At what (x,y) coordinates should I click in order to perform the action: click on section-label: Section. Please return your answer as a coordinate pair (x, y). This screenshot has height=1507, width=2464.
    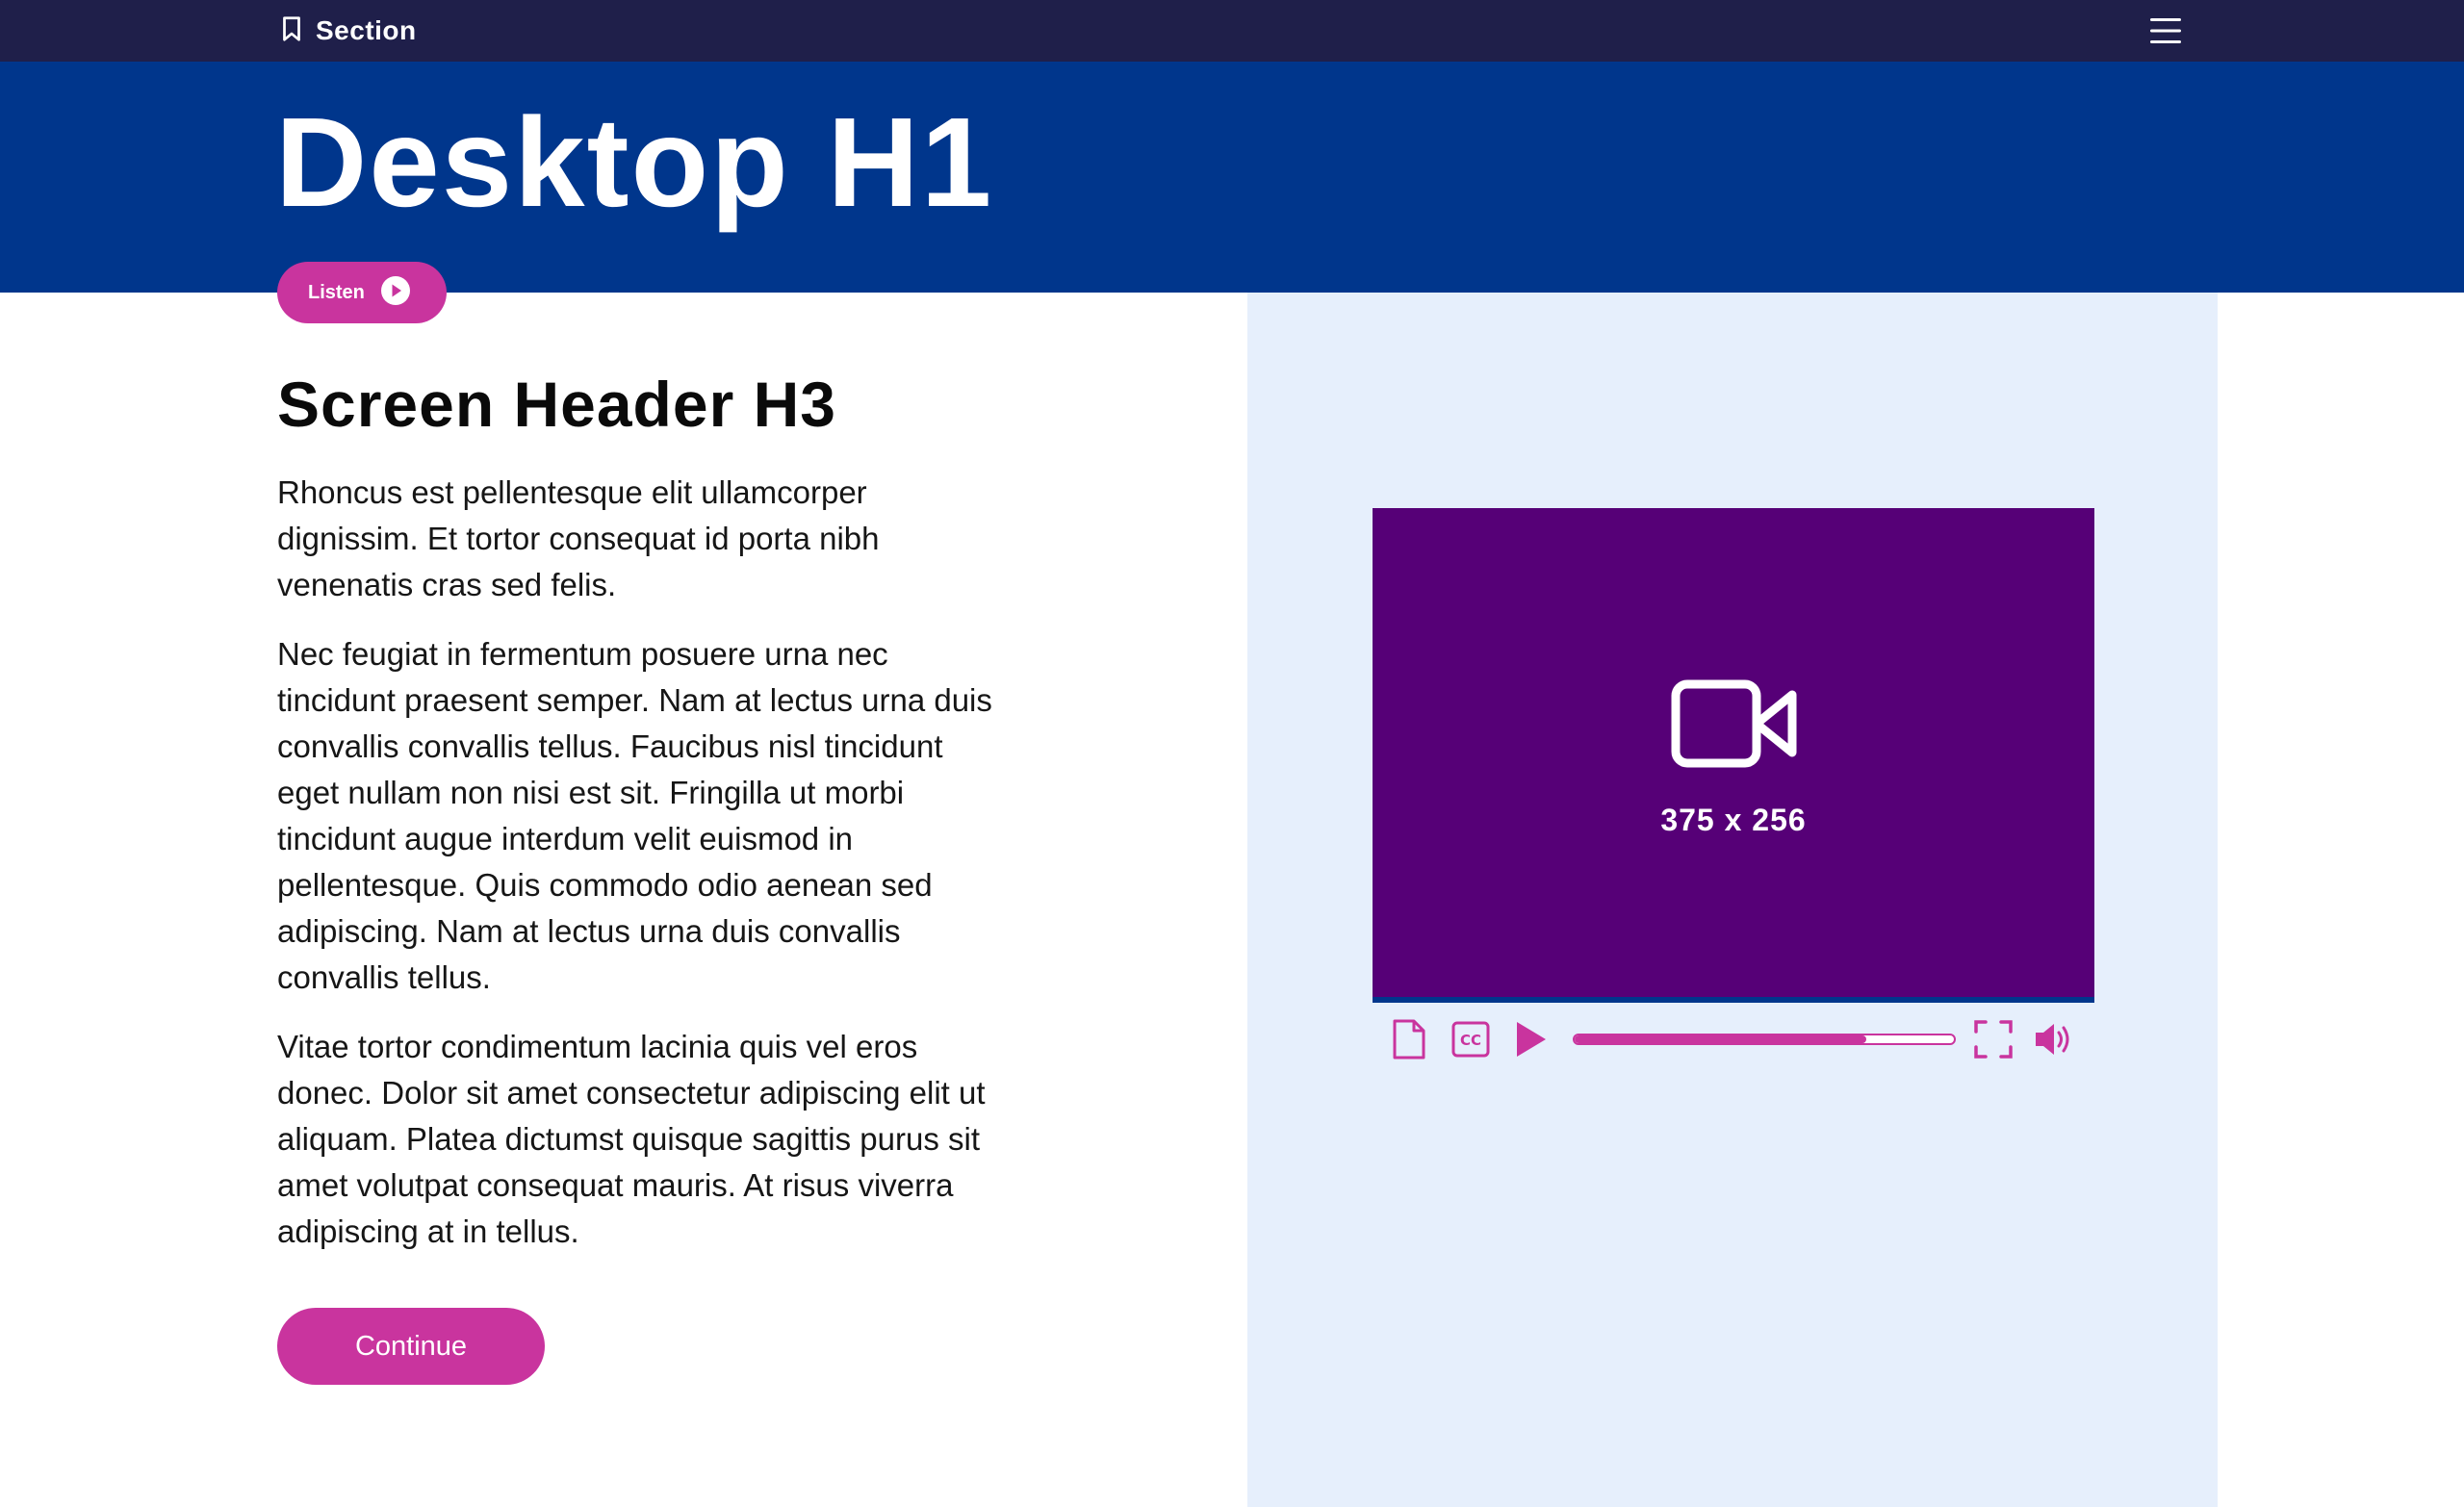
    Looking at the image, I should click on (366, 30).